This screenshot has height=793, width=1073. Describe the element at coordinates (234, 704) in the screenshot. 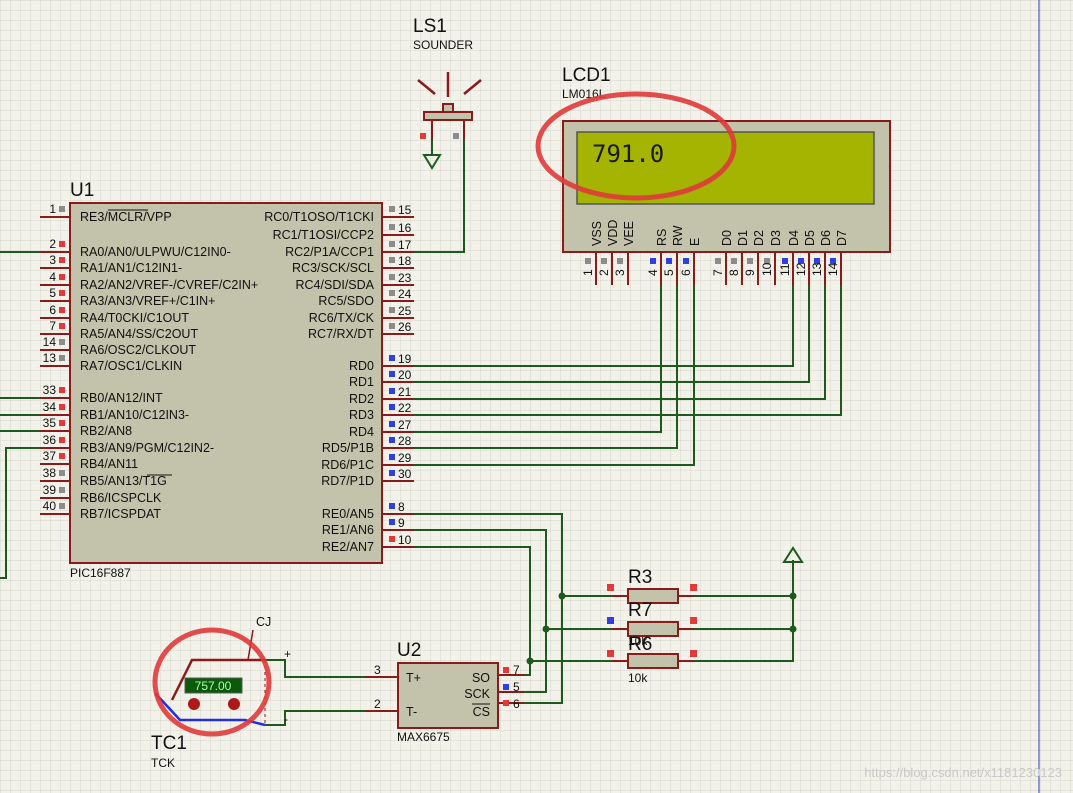

I see `increase-icon` at that location.